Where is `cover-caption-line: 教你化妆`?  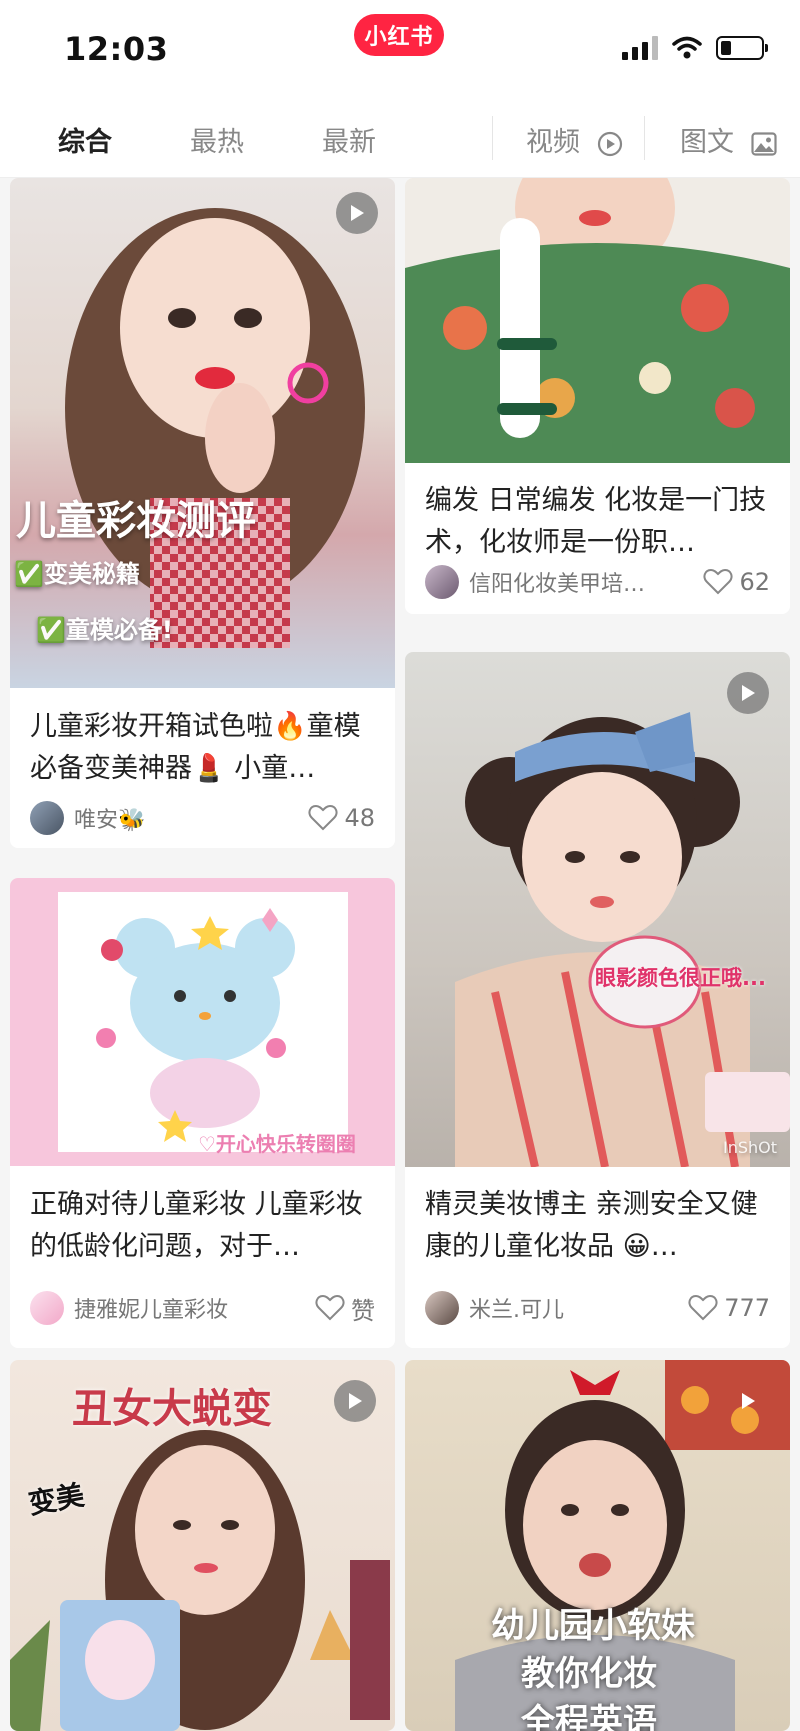
cover-caption-line: 教你化妆 is located at coordinates (589, 1674).